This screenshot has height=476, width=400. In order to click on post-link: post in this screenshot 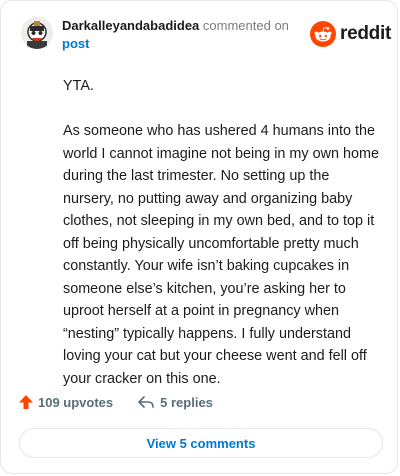, I will do `click(175, 44)`.